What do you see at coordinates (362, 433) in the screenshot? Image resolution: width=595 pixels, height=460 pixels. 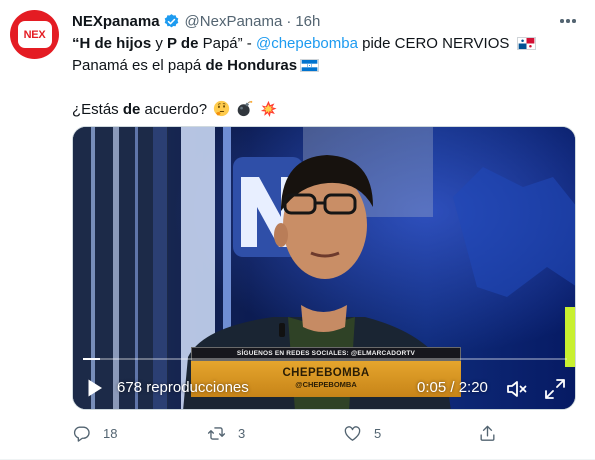 I see `like-button: 5` at bounding box center [362, 433].